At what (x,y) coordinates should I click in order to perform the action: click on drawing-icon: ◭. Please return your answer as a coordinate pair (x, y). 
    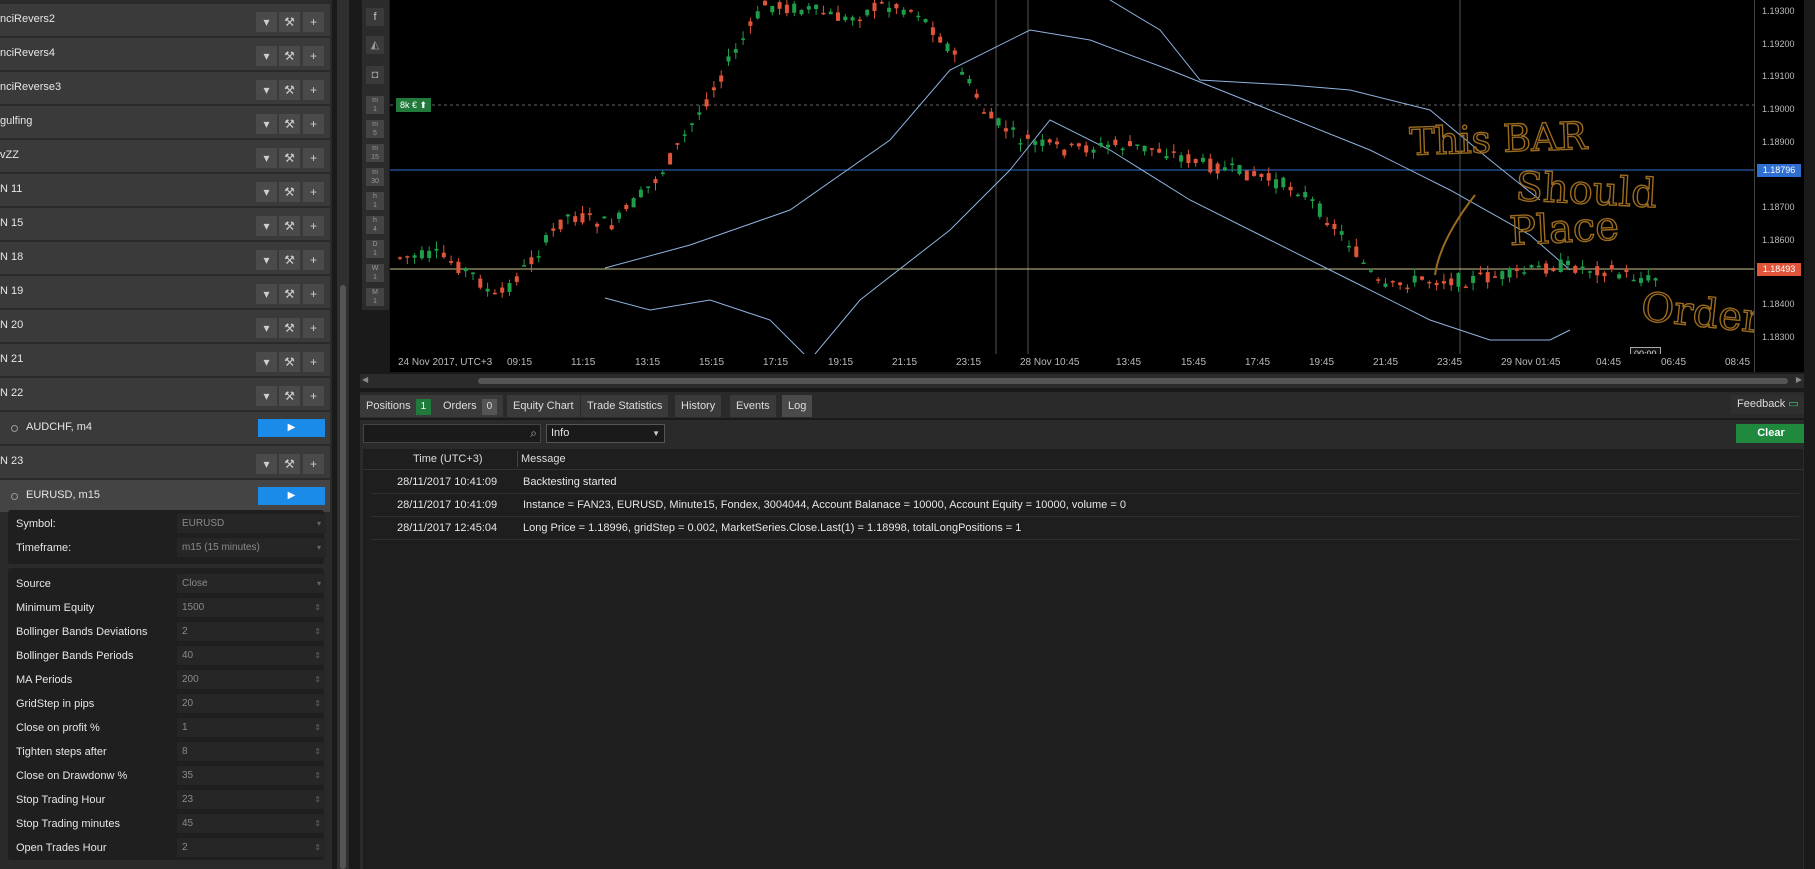
    Looking at the image, I should click on (375, 45).